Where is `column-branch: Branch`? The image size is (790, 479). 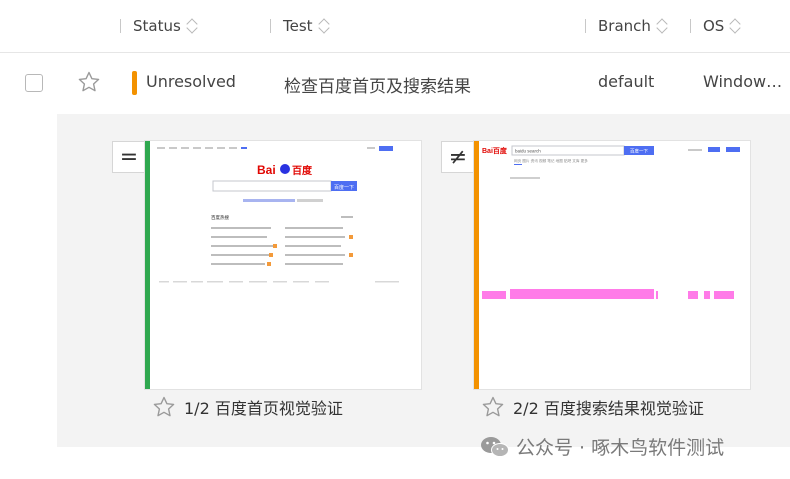 column-branch: Branch is located at coordinates (626, 26).